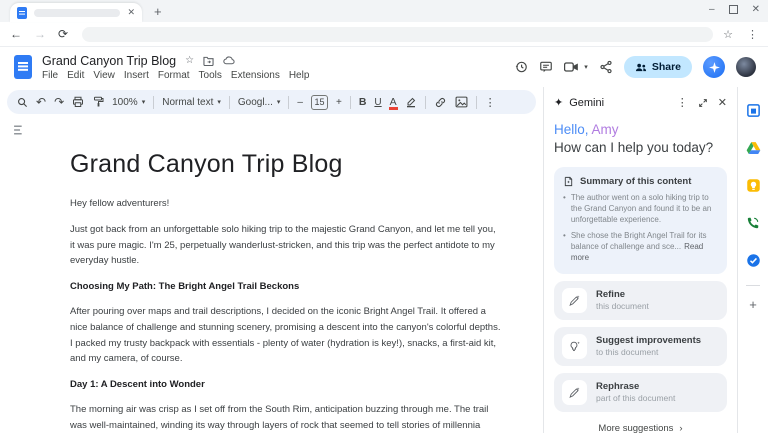 Image resolution: width=768 pixels, height=434 pixels. I want to click on underline-glyph: U, so click(378, 102).